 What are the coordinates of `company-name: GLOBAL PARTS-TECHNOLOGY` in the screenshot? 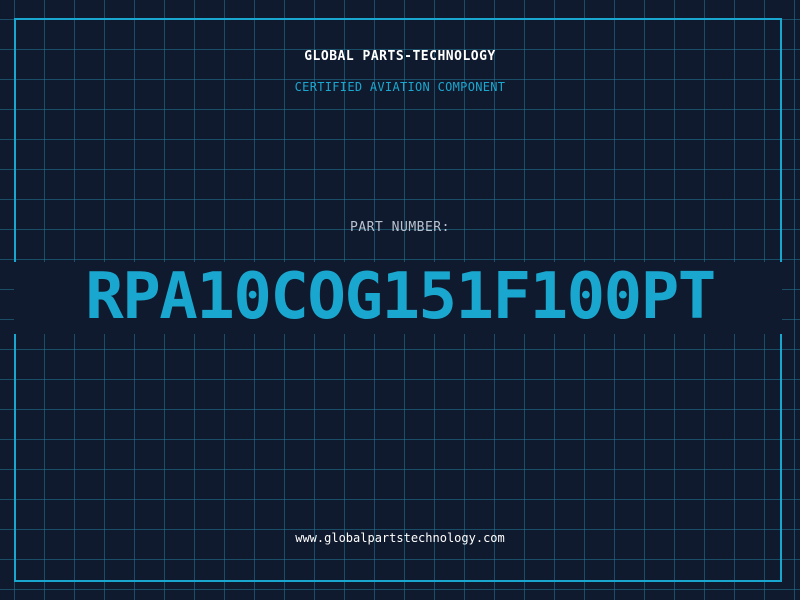 It's located at (400, 56).